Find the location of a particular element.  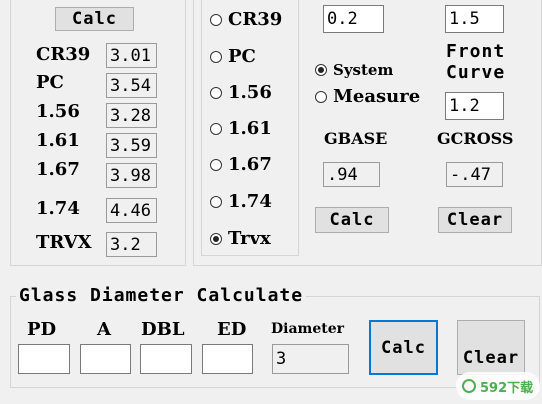

row-label-167: 1.67 is located at coordinates (58, 169).